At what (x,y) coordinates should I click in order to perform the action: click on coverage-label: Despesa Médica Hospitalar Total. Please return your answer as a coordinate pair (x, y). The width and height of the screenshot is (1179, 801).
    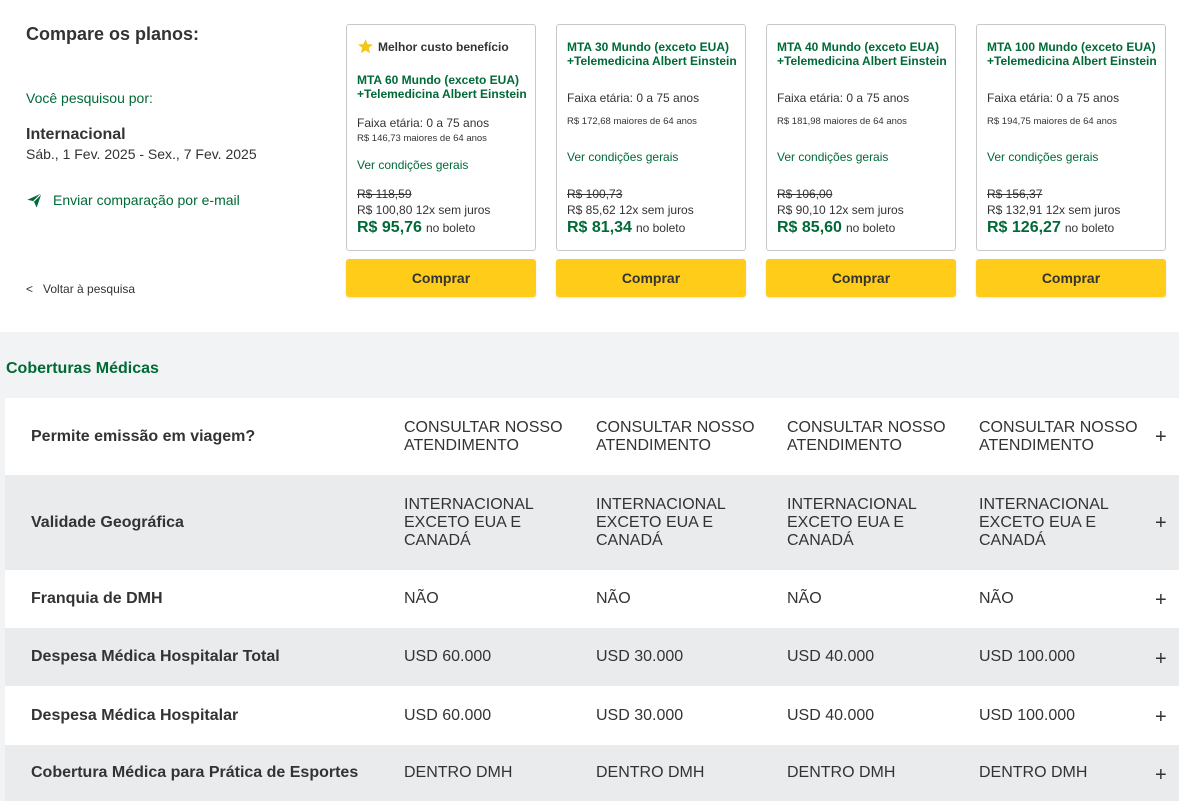
    Looking at the image, I should click on (155, 656).